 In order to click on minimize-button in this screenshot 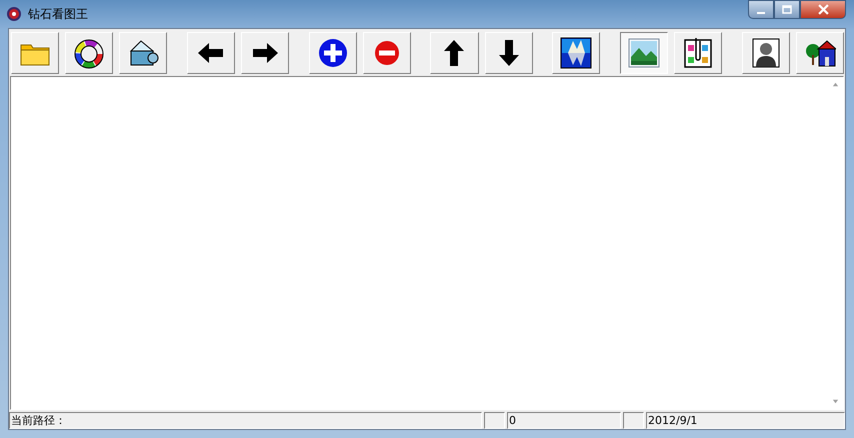, I will do `click(761, 9)`.